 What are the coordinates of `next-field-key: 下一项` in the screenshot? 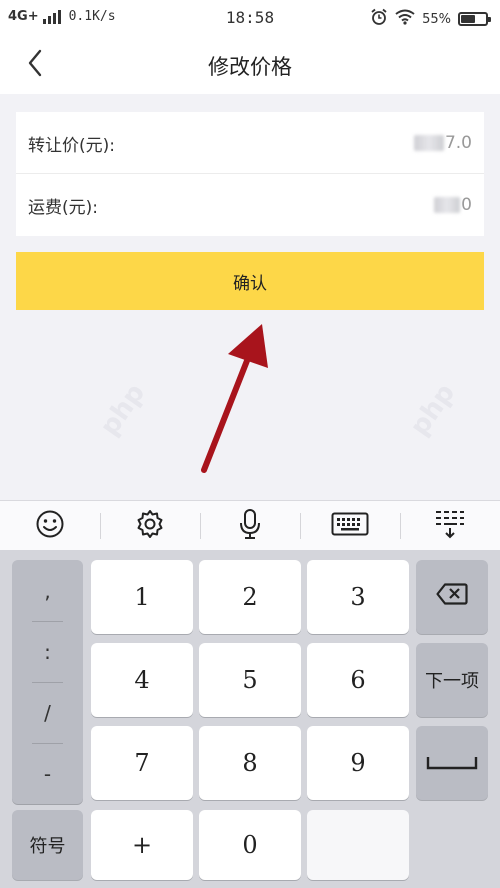 It's located at (452, 680).